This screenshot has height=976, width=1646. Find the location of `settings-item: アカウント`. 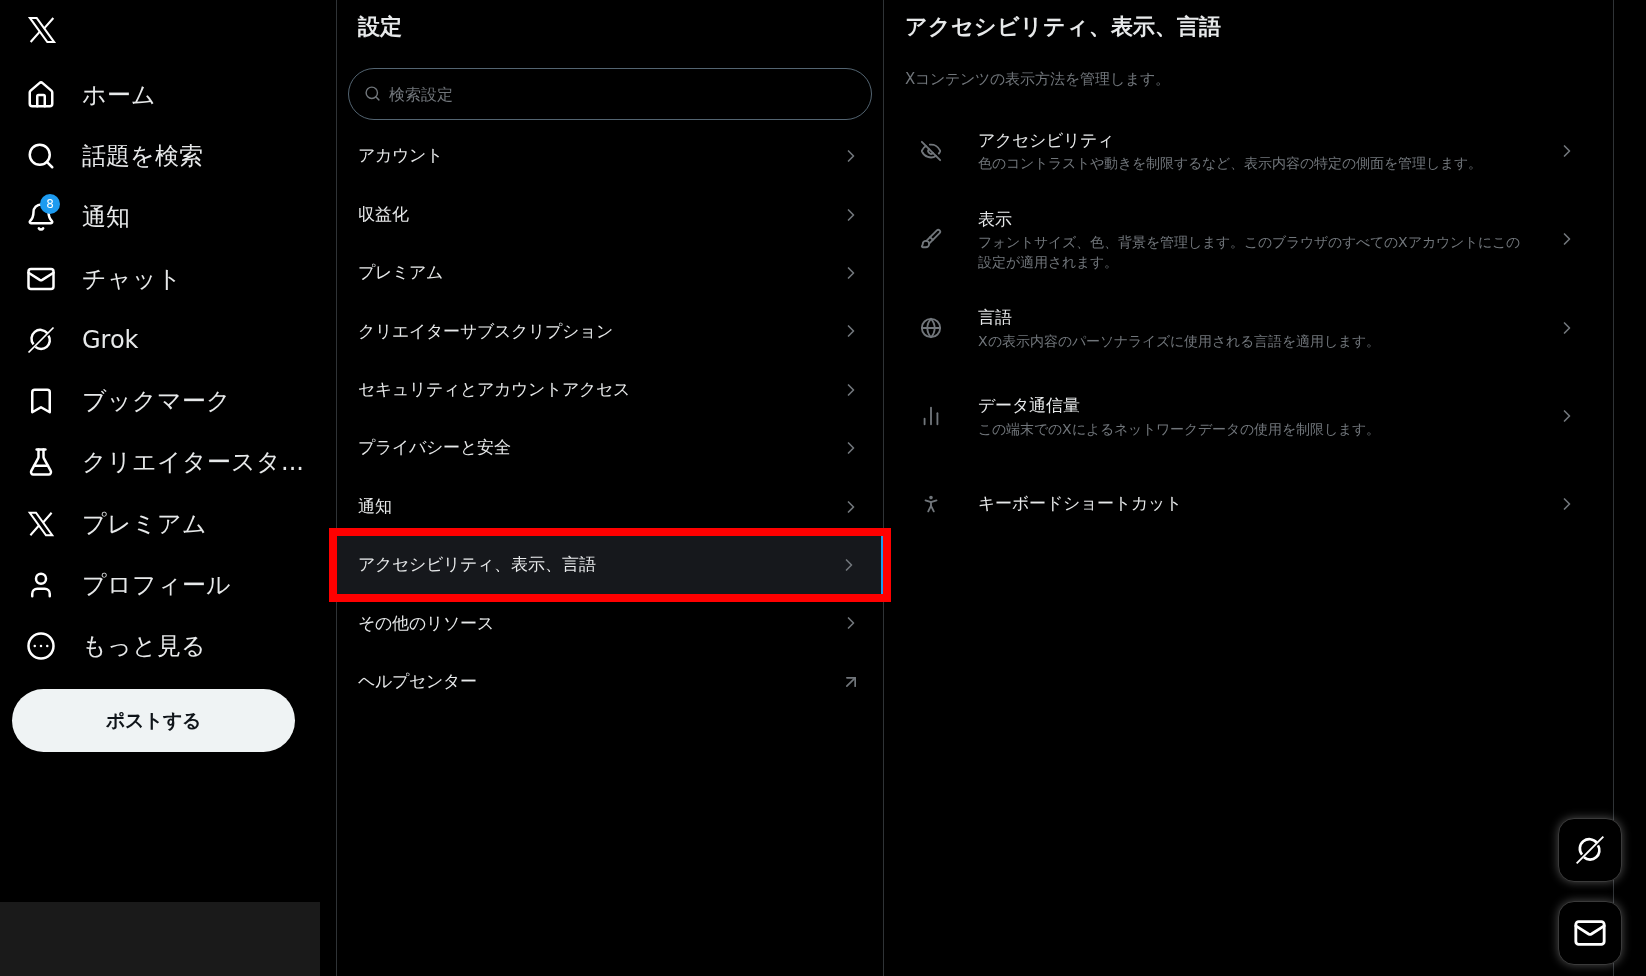

settings-item: アカウント is located at coordinates (610, 156).